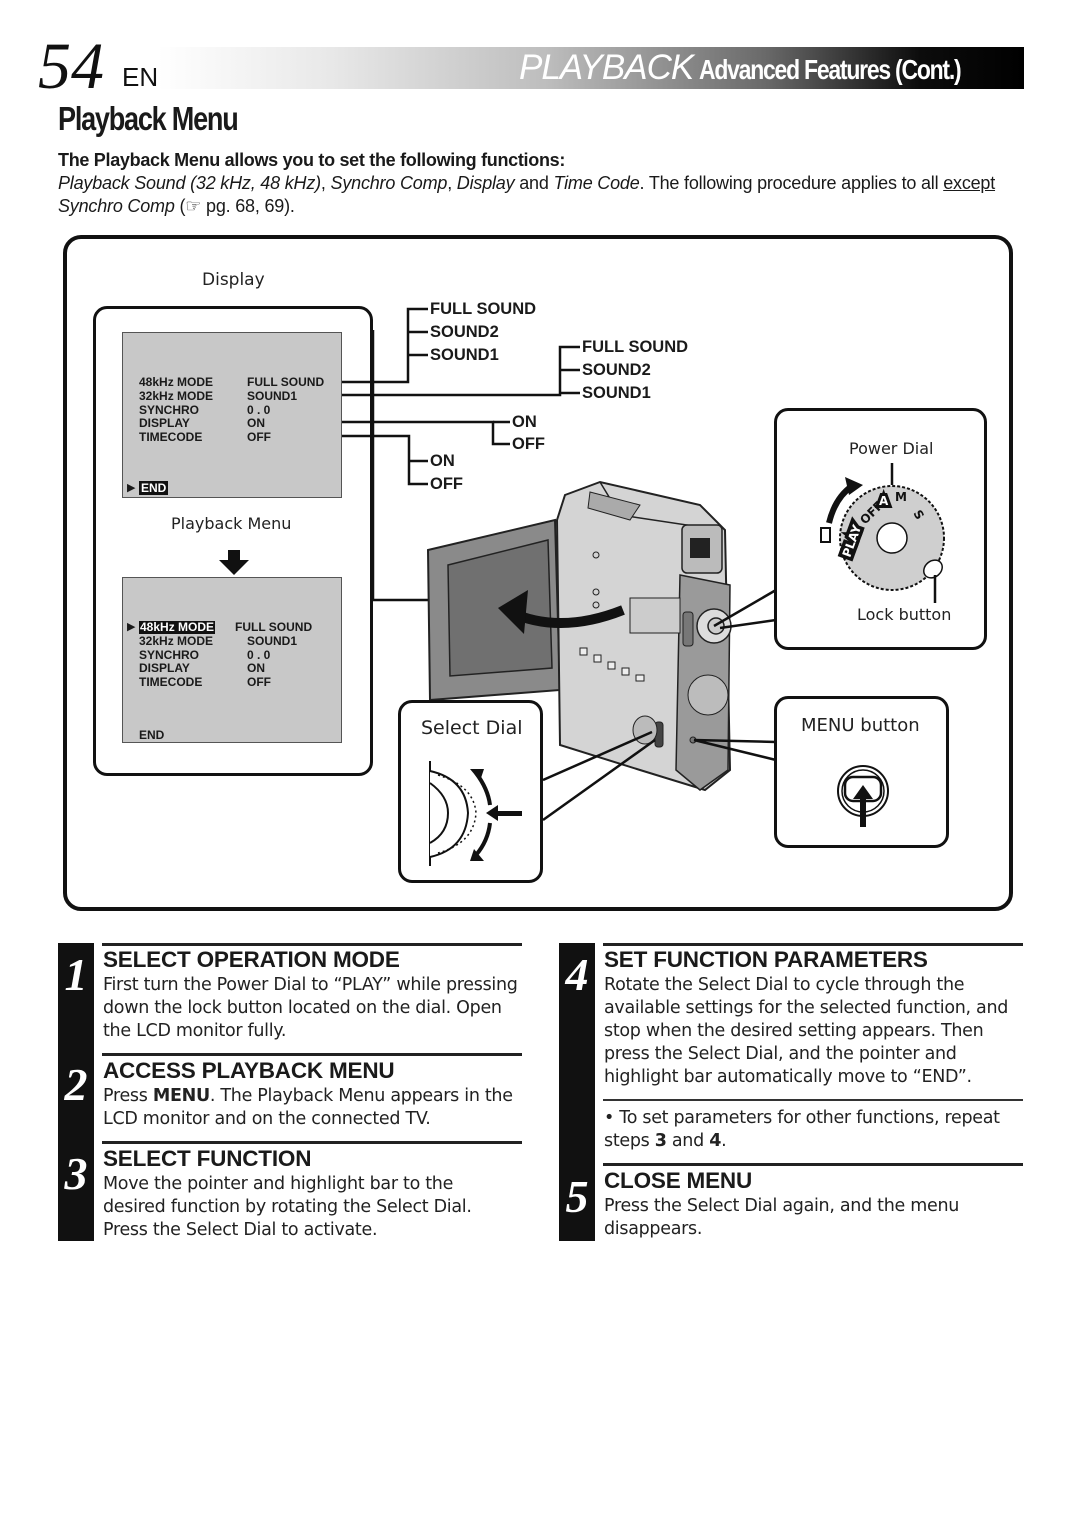 This screenshot has width=1080, height=1533. What do you see at coordinates (882, 533) in the screenshot?
I see `power-dial-icon: PLAY OFF A M S` at bounding box center [882, 533].